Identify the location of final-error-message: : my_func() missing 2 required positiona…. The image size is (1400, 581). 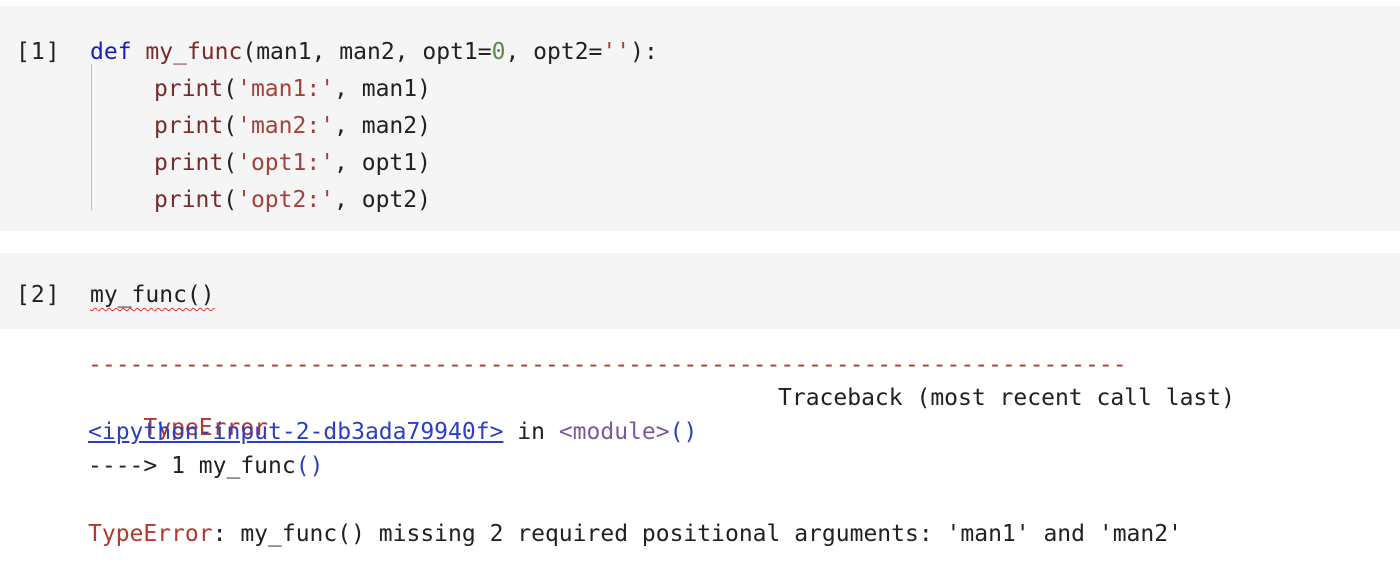
(697, 534).